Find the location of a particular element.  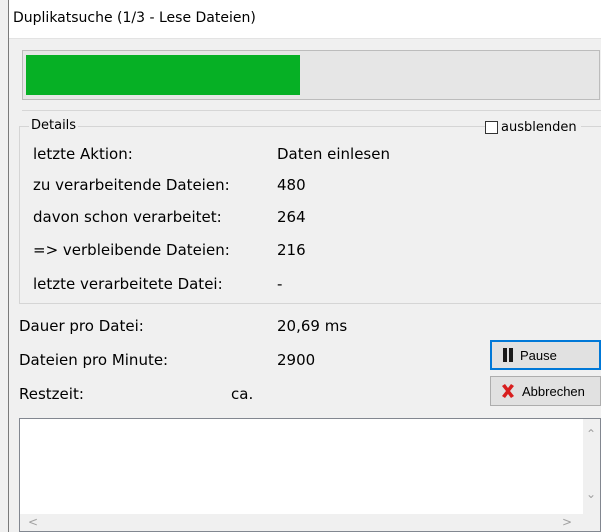

details-legend: Details is located at coordinates (54, 125).